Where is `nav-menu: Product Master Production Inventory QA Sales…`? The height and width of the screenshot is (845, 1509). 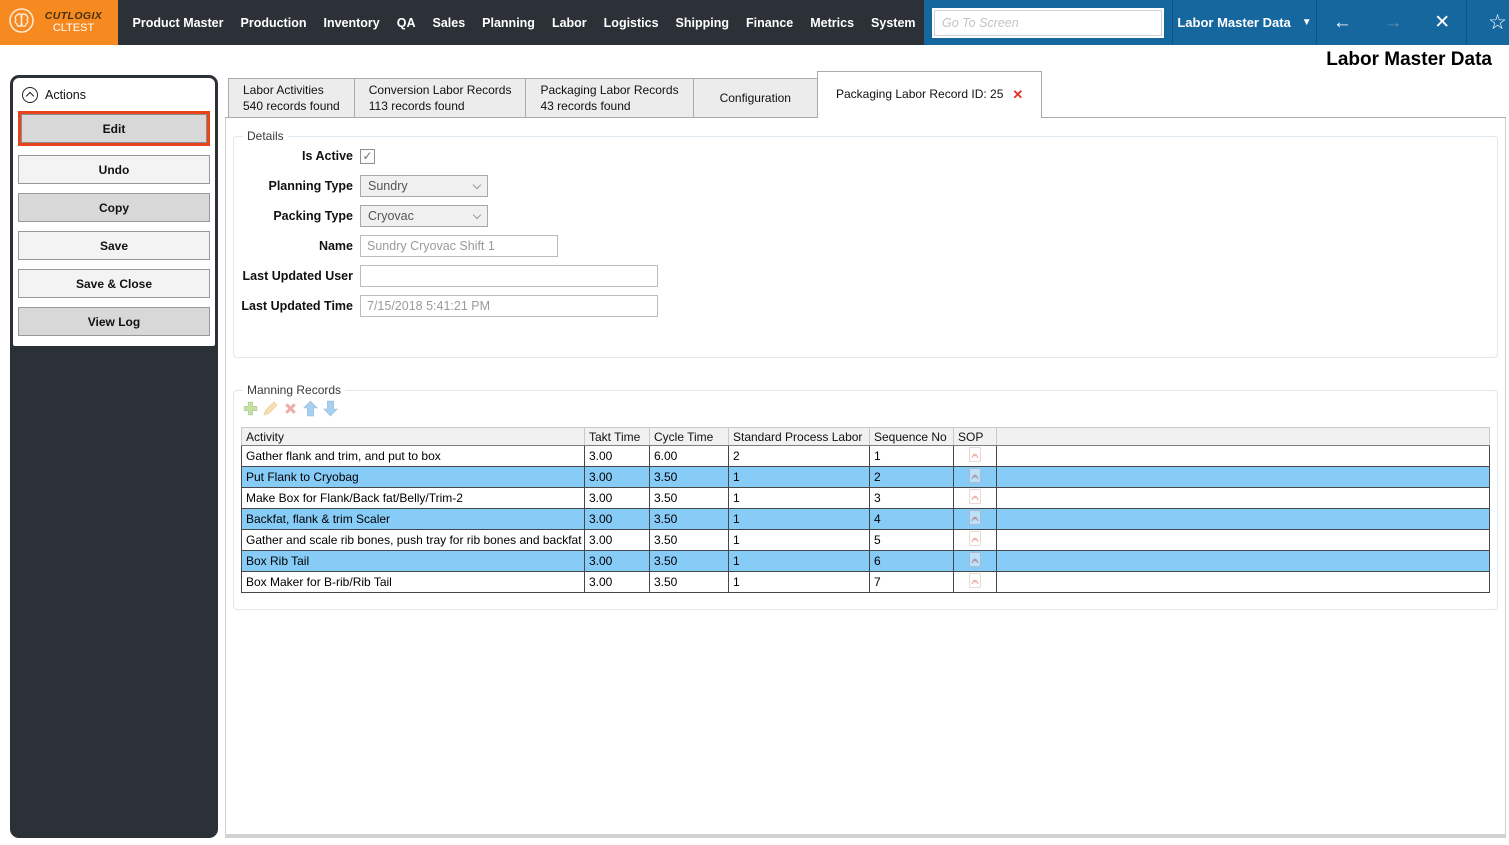
nav-menu: Product Master Production Inventory QA Sales… is located at coordinates (521, 22).